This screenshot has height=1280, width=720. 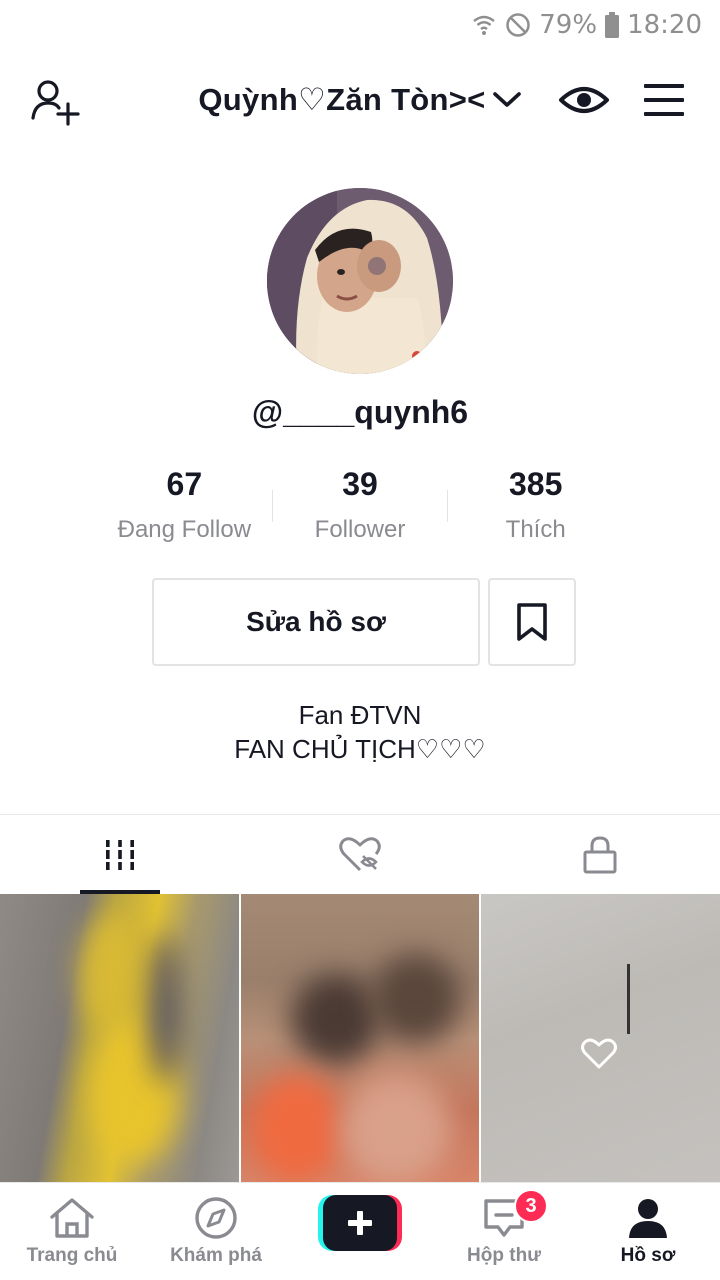 I want to click on tab-private, so click(x=600, y=854).